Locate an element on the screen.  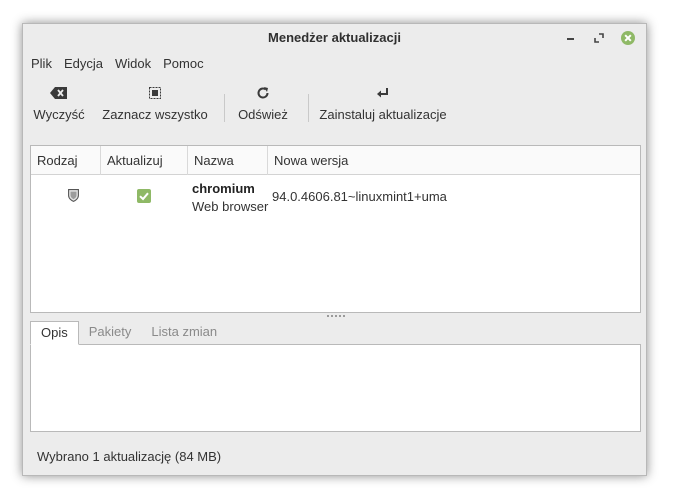
refresh-label: Odśwież is located at coordinates (263, 114).